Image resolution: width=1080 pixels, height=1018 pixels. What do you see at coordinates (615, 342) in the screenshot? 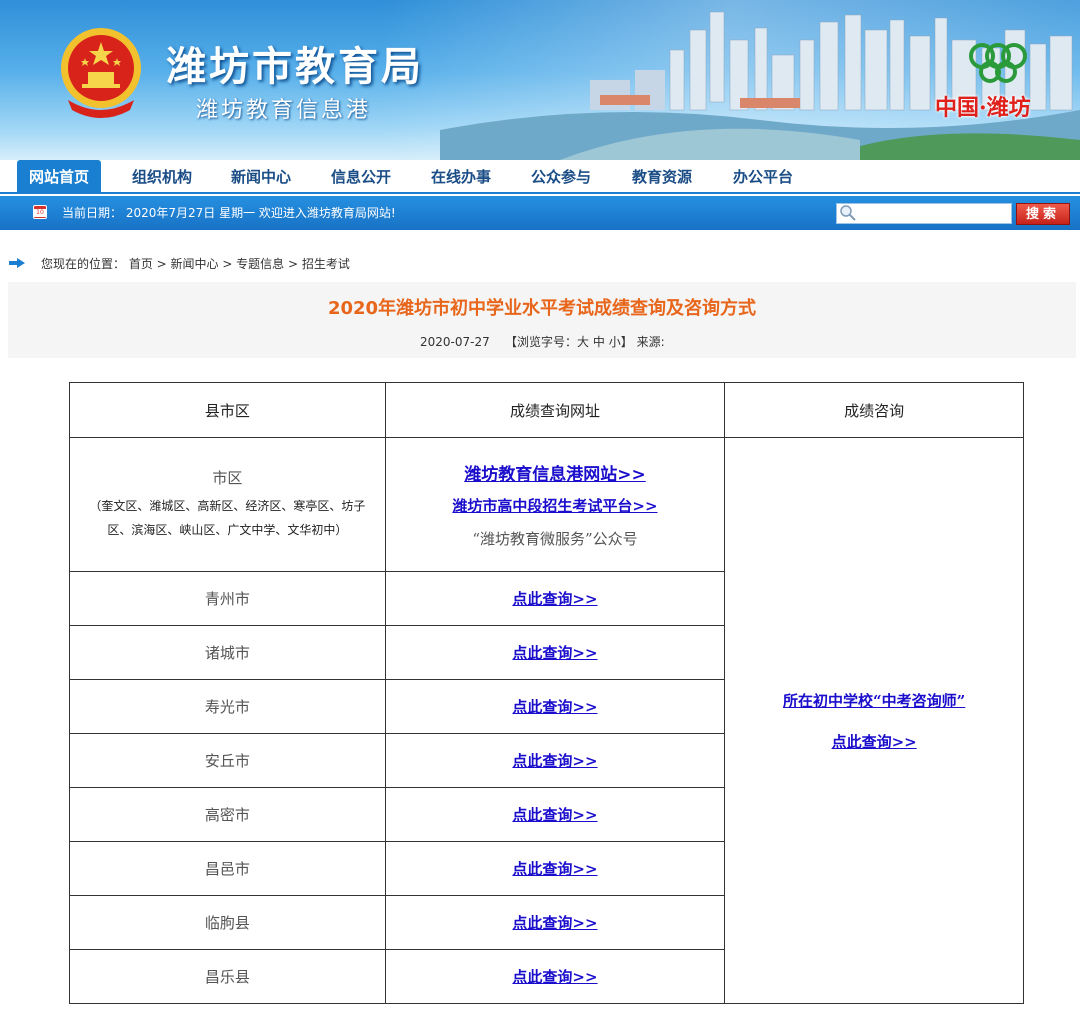
I see `font-size-small-link: 小` at bounding box center [615, 342].